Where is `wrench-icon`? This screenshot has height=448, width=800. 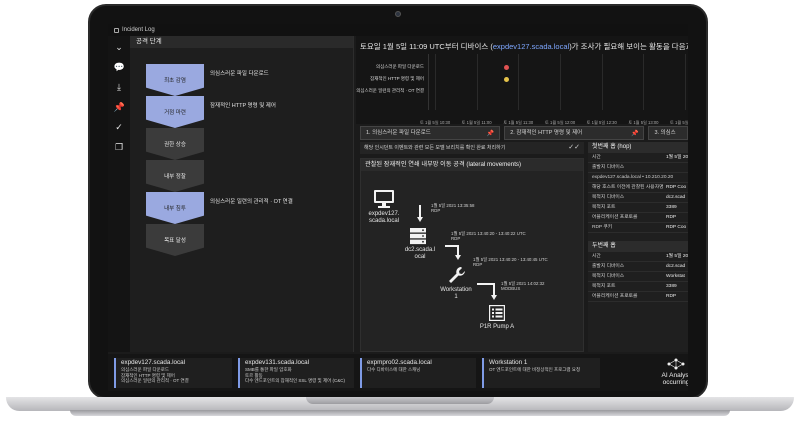 wrench-icon is located at coordinates (457, 275).